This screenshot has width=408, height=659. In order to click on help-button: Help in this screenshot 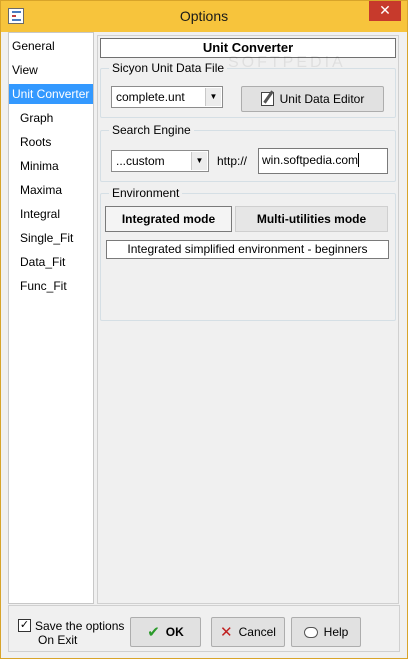, I will do `click(326, 632)`.